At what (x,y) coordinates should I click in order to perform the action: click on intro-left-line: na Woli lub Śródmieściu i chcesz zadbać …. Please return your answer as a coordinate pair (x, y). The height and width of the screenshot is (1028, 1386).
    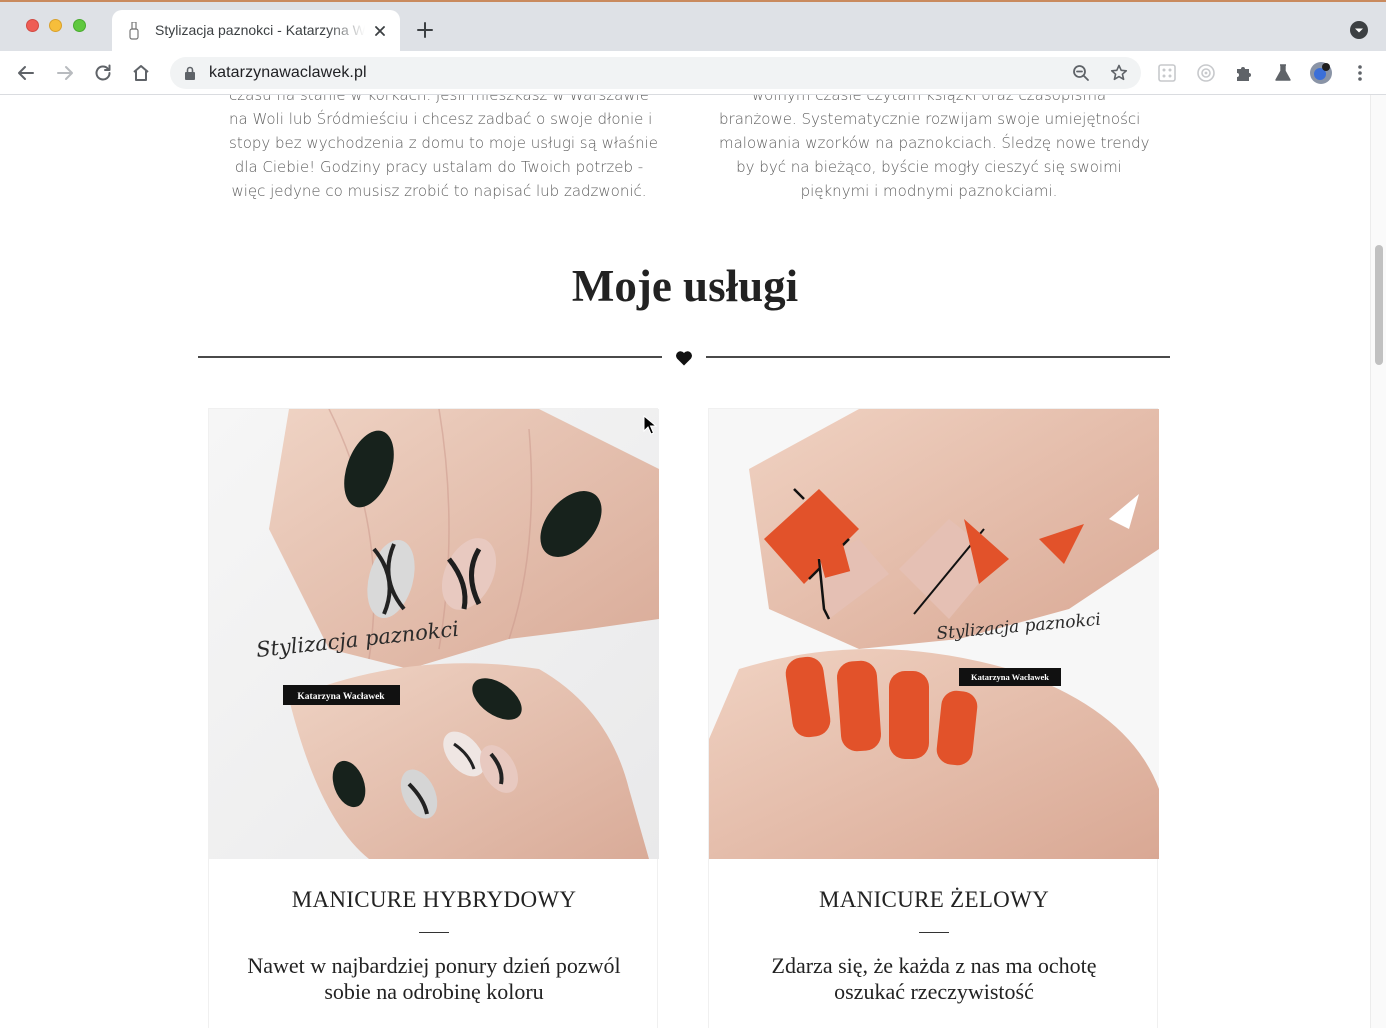
    Looking at the image, I should click on (441, 119).